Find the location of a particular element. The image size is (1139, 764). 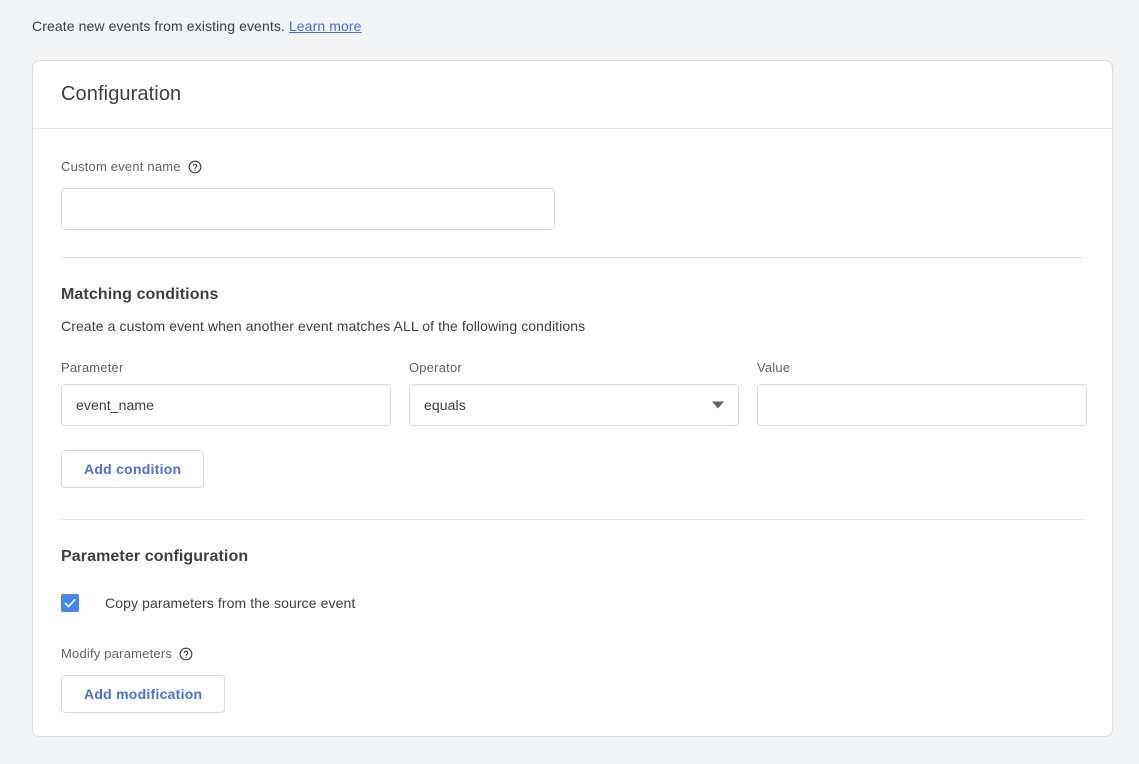

operator-select-value: equals is located at coordinates (445, 405).